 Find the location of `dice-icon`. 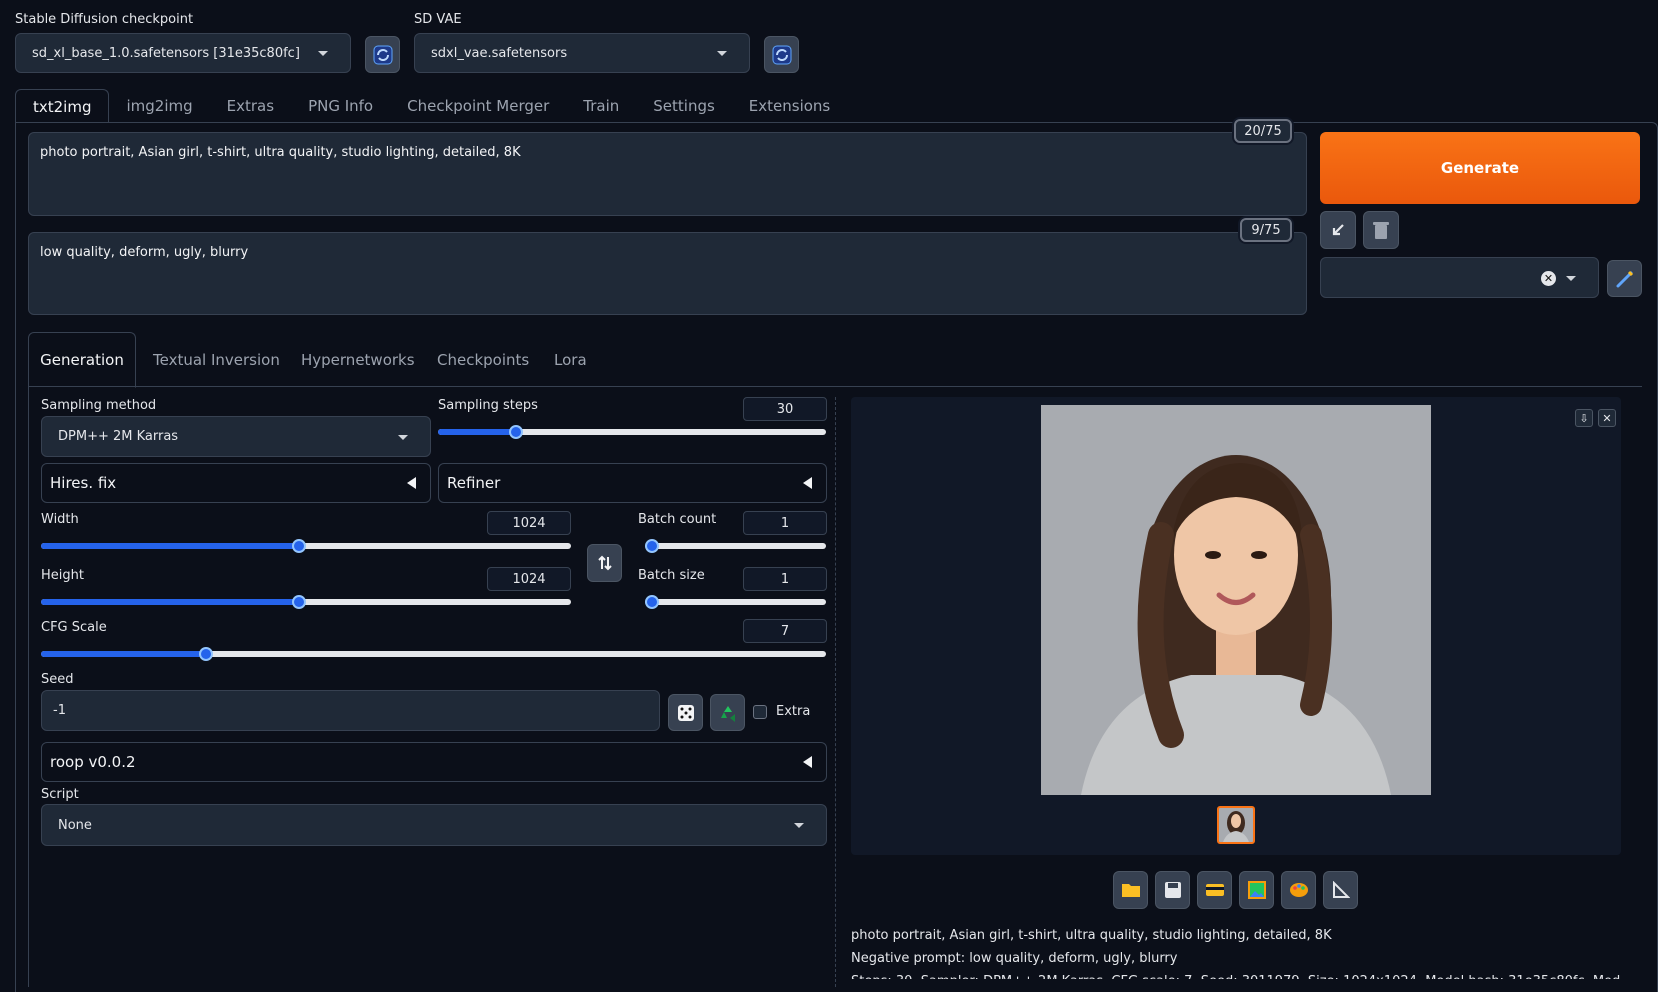

dice-icon is located at coordinates (685, 712).